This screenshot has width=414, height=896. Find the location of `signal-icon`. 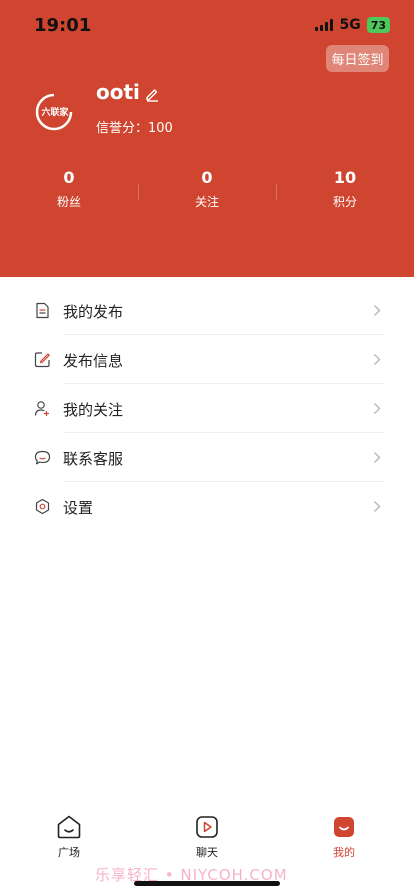

signal-icon is located at coordinates (324, 25).